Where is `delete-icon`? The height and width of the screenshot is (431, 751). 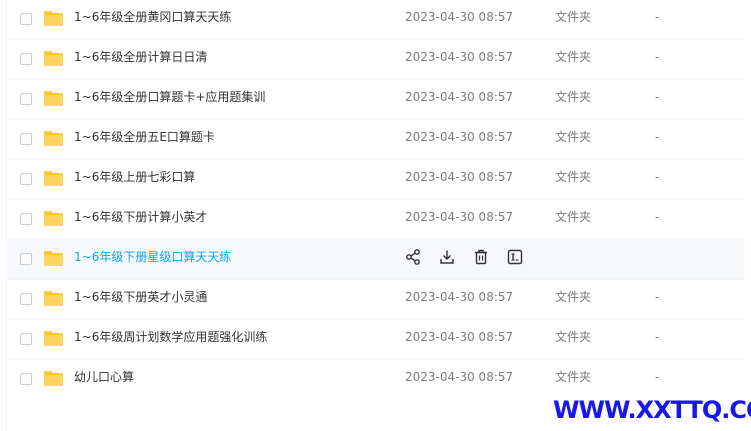
delete-icon is located at coordinates (481, 257).